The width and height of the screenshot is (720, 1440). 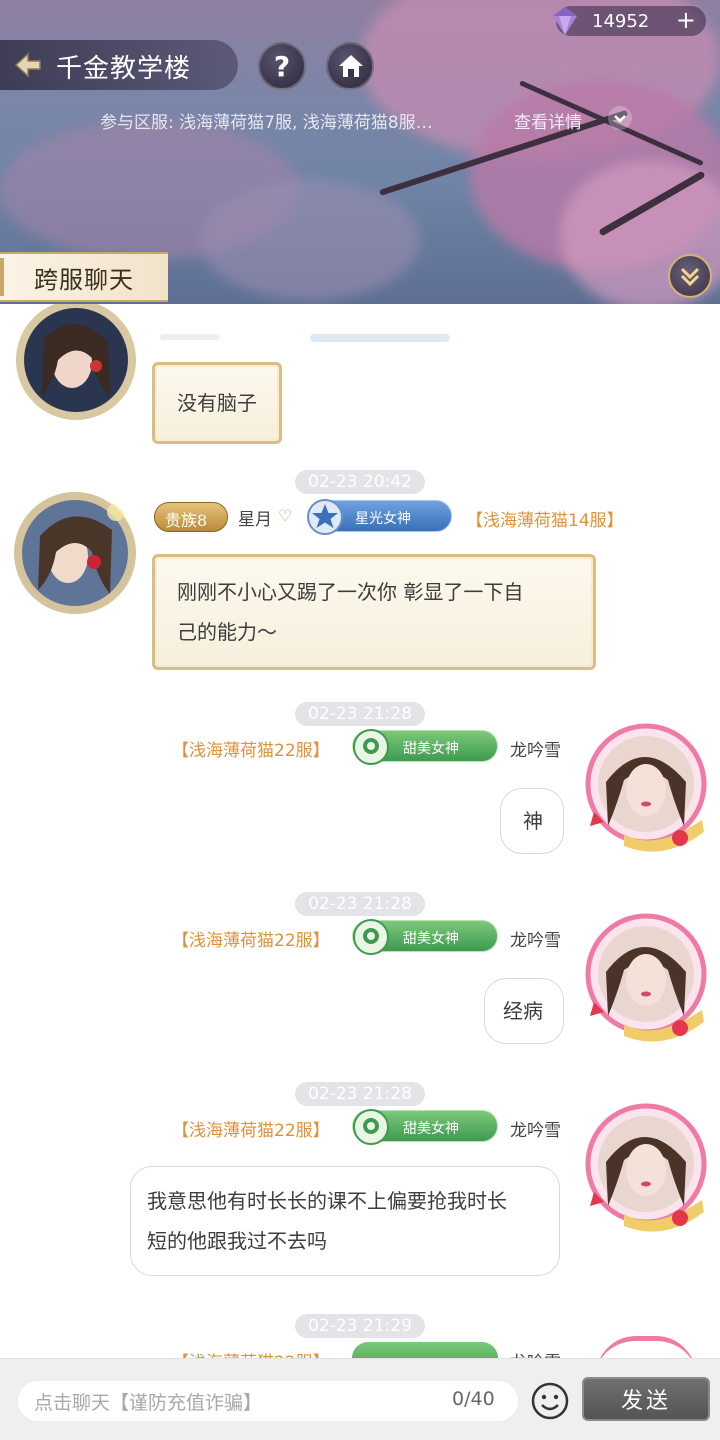 What do you see at coordinates (350, 592) in the screenshot?
I see `message-text: 刚刚不小心又踢了一次你 彰显了一下自` at bounding box center [350, 592].